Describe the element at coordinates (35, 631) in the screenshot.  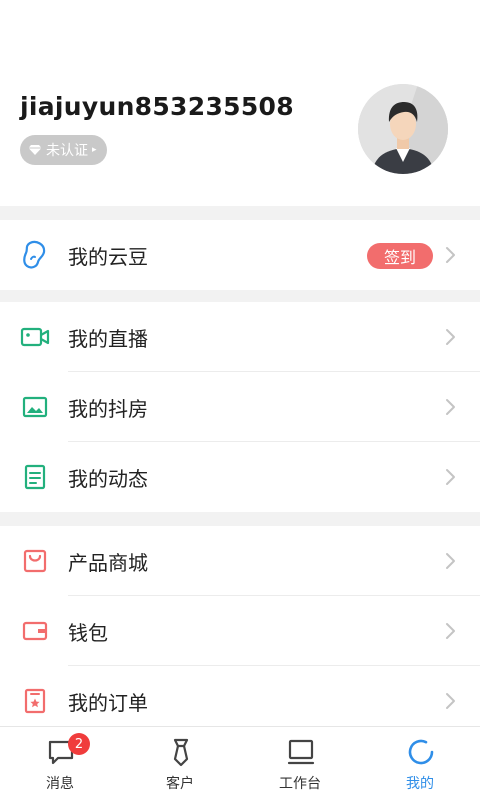
I see `wallet-icon` at that location.